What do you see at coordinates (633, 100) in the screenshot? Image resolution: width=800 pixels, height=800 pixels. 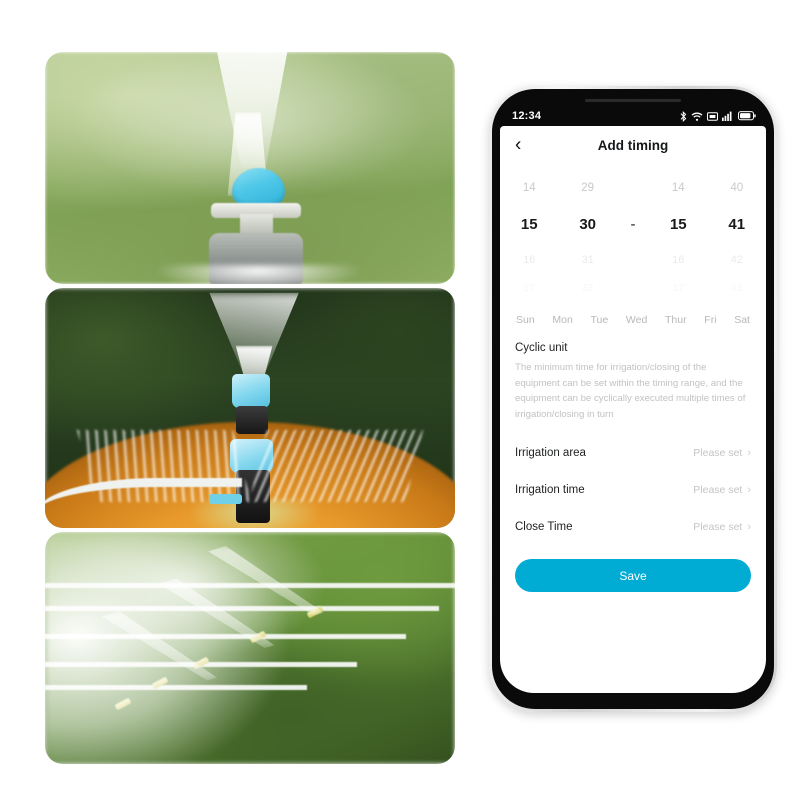 I see `earpiece-speaker` at bounding box center [633, 100].